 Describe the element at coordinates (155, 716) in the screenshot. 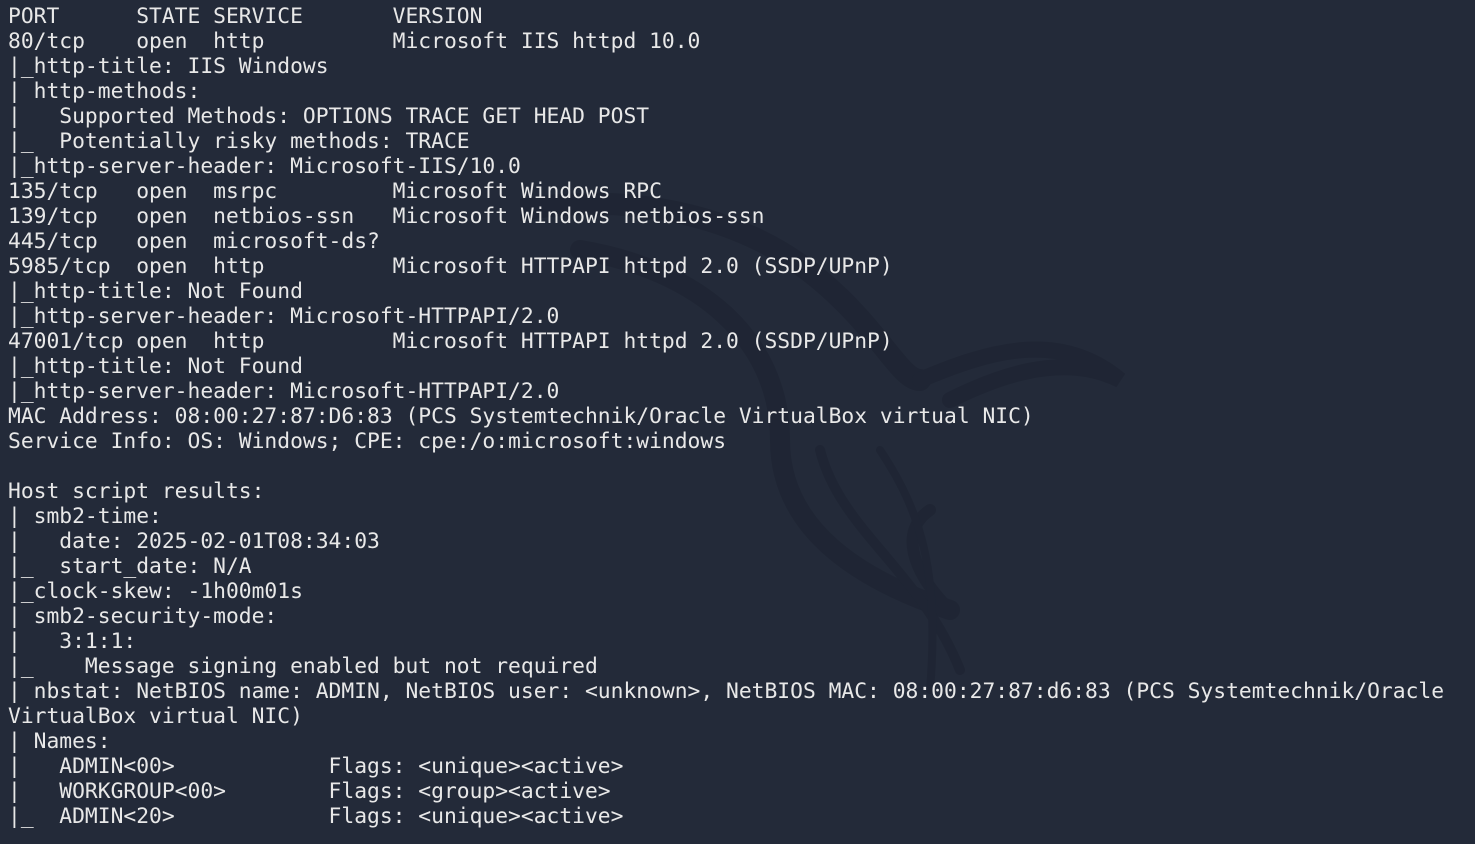

I see `output-line: VirtualBox virtual NIC)` at that location.